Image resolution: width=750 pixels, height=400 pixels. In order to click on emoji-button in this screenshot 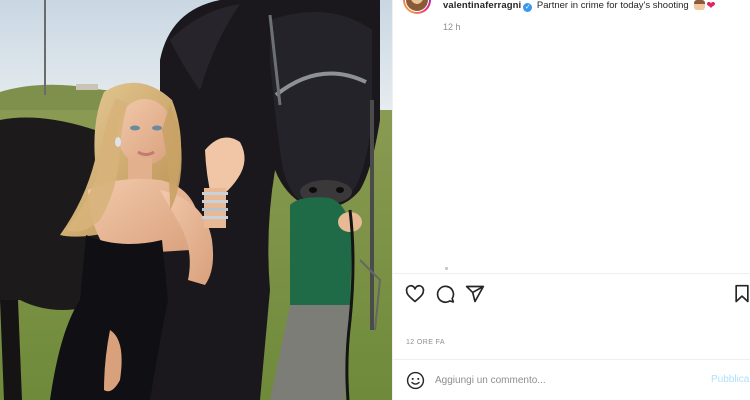, I will do `click(415, 380)`.